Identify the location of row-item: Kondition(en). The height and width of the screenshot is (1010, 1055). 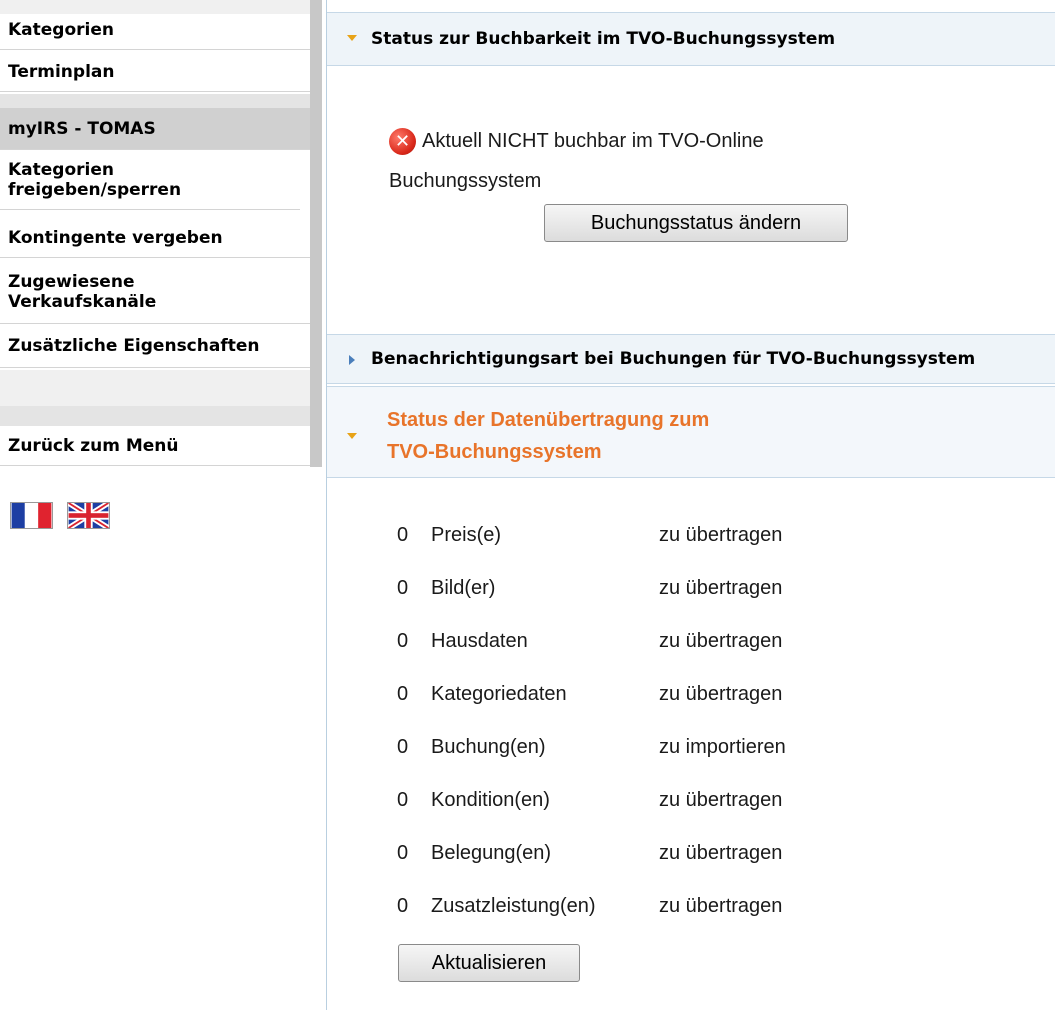
(490, 800).